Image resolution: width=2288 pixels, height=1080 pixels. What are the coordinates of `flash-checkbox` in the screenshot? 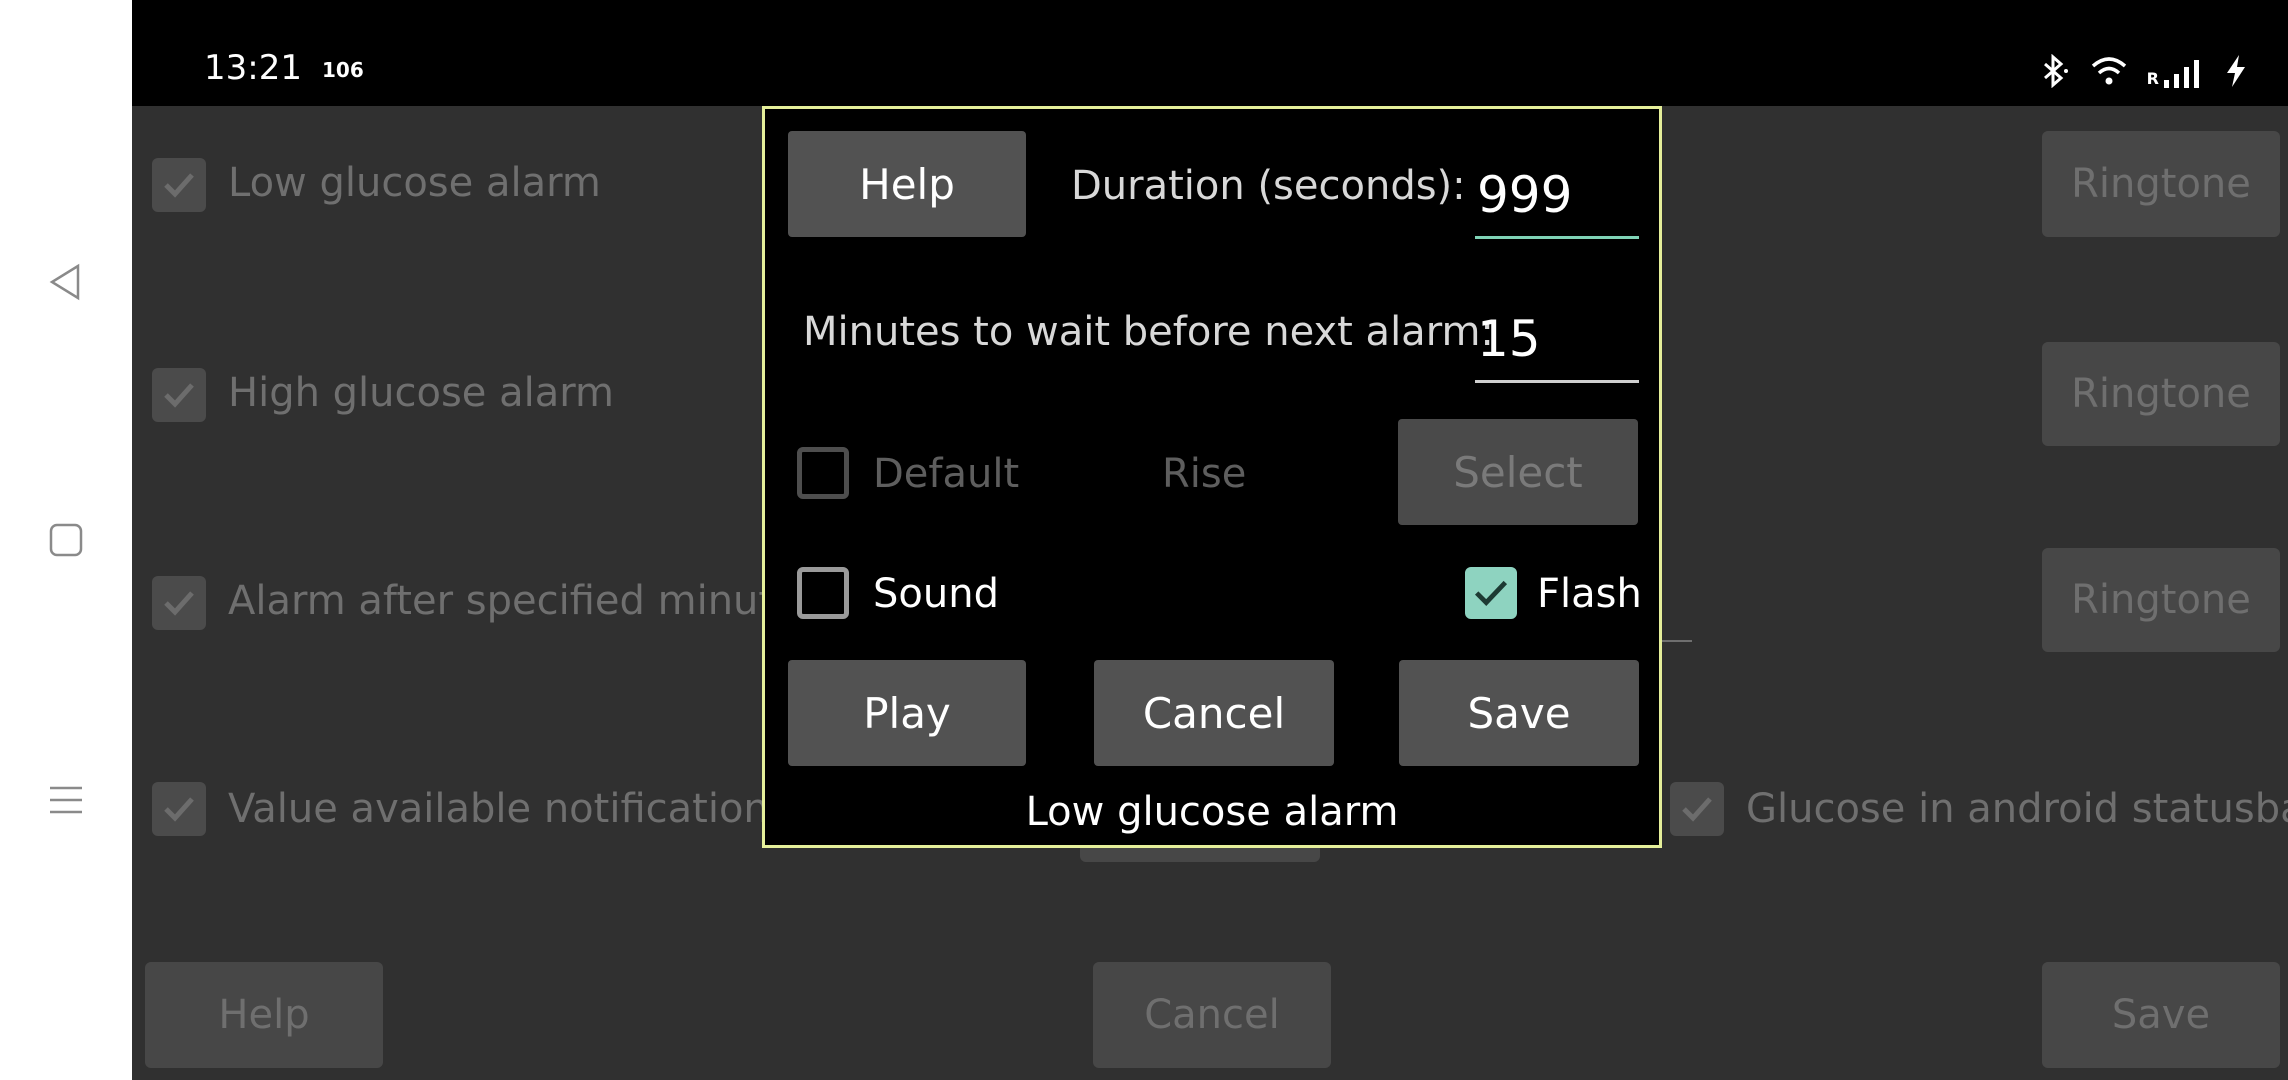 It's located at (1491, 593).